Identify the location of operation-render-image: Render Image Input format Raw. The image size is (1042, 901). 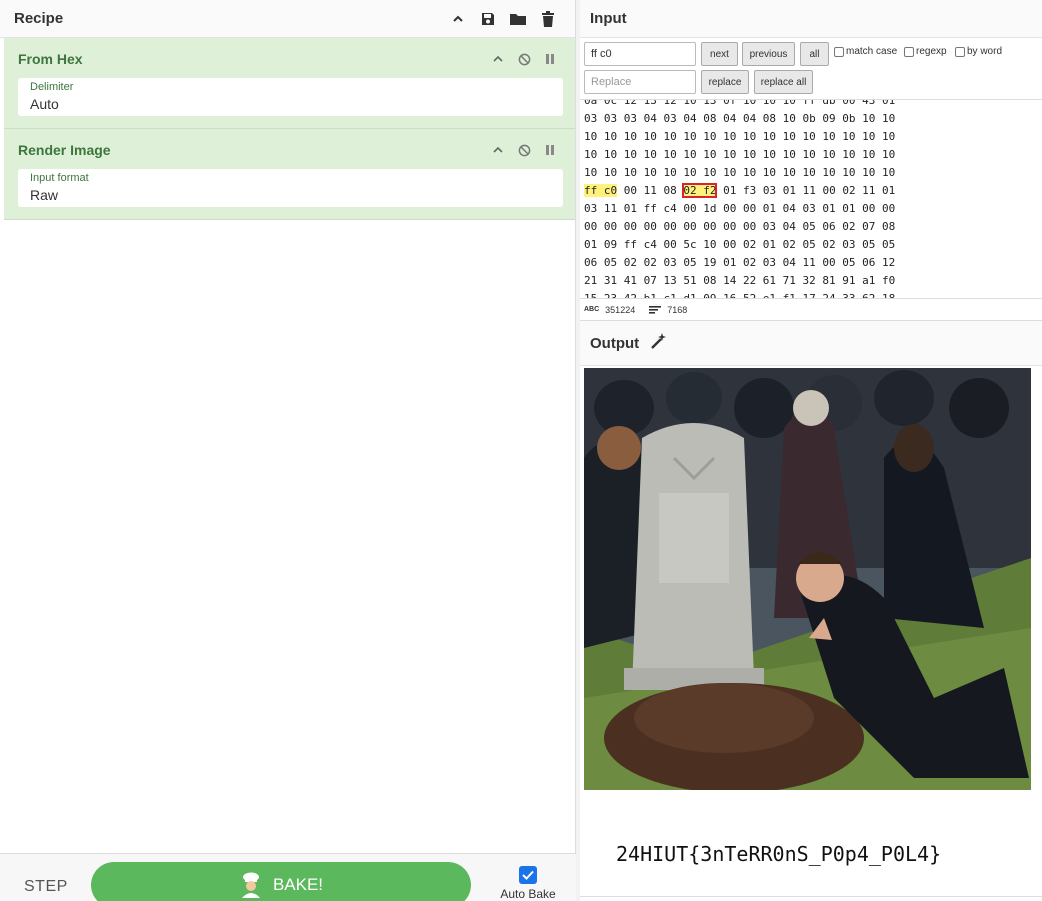
(289, 174).